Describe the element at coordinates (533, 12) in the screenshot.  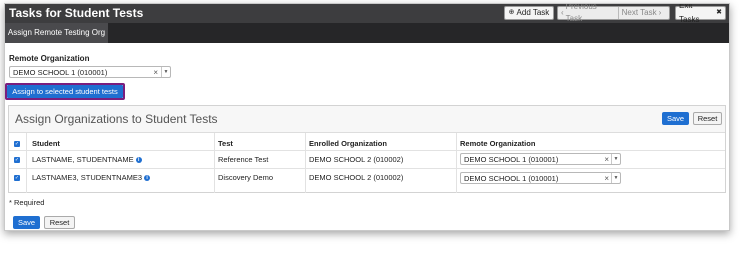
I see `add-task-label: Add Task` at that location.